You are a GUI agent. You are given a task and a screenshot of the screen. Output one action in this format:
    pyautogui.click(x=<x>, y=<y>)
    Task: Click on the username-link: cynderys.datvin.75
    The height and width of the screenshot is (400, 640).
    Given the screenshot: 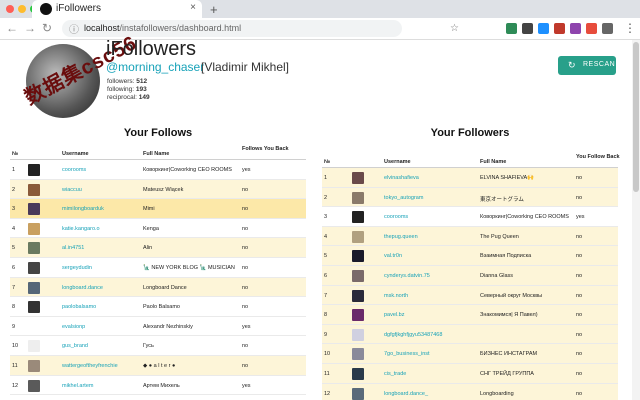 What is the action you would take?
    pyautogui.click(x=407, y=276)
    